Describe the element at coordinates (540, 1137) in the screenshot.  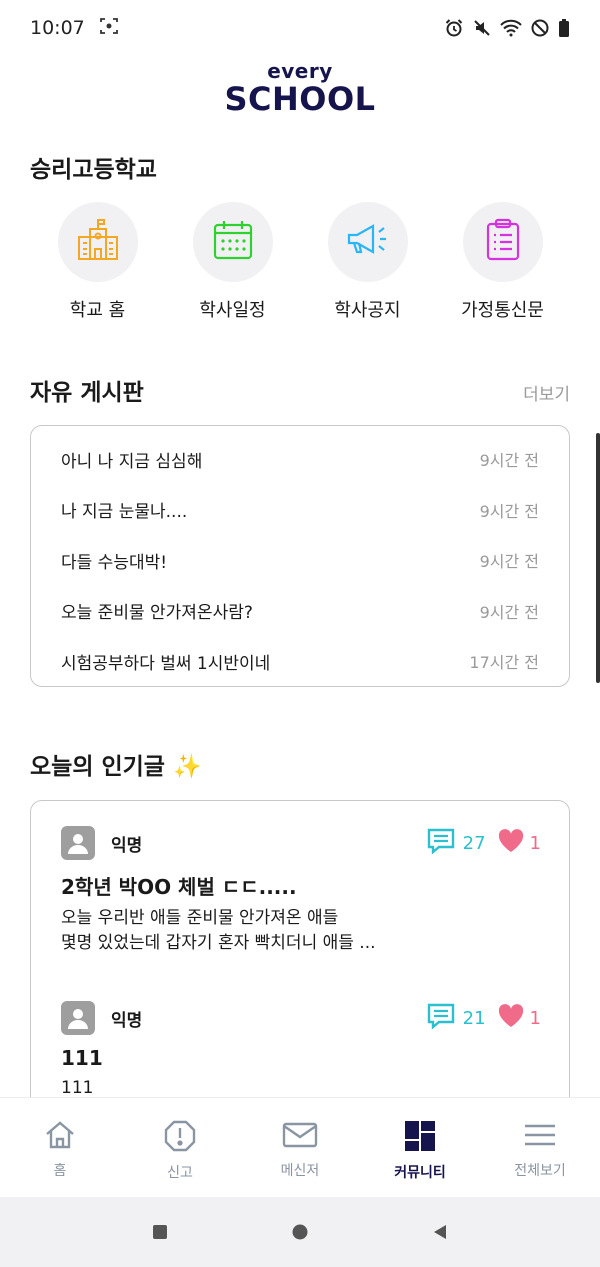
I see `menu-icon` at that location.